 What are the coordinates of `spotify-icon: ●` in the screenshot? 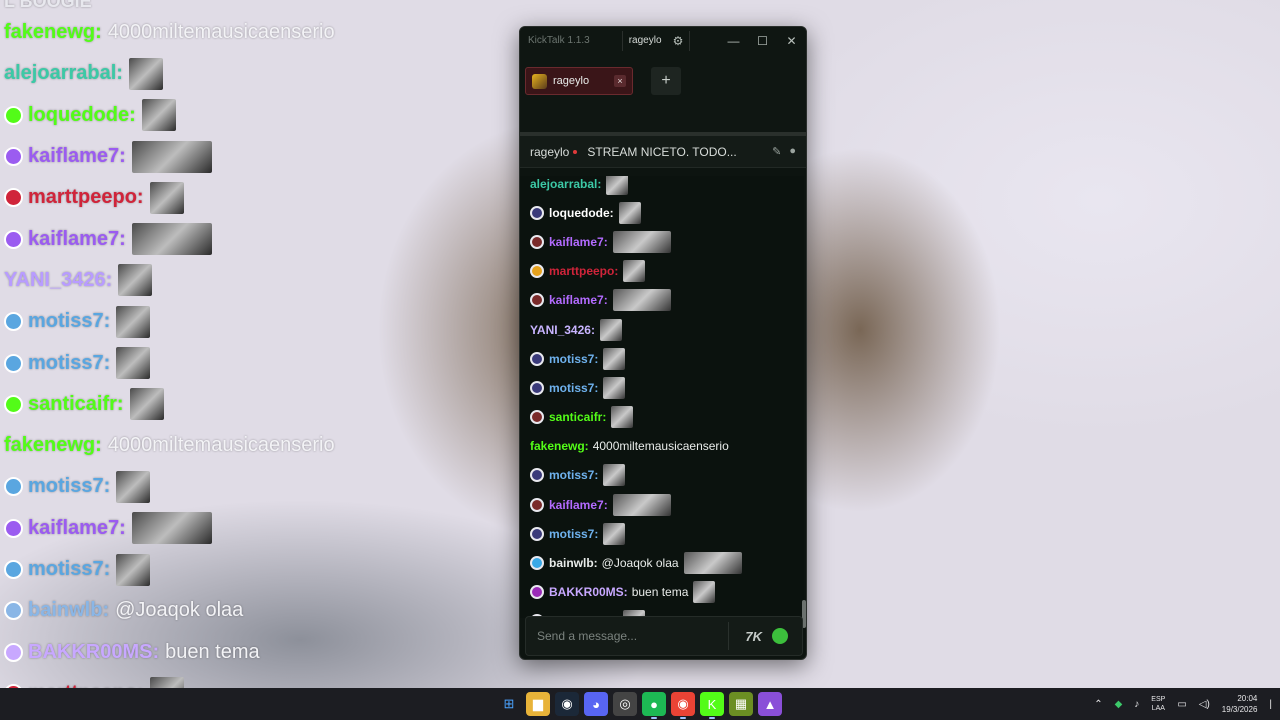 It's located at (654, 705).